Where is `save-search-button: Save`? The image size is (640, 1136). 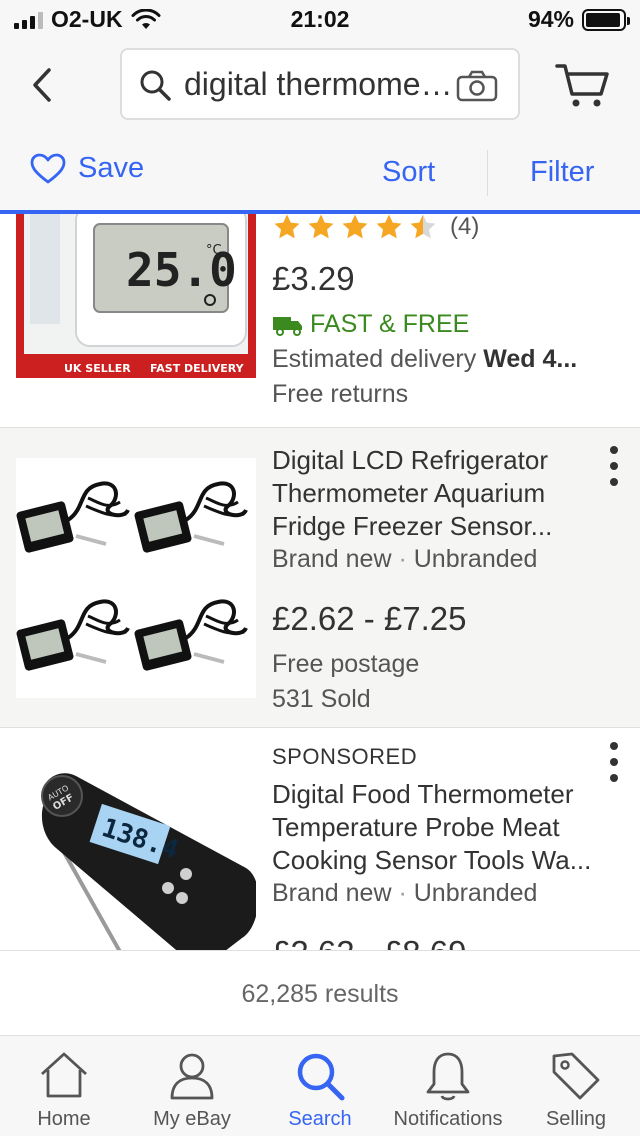
save-search-button: Save is located at coordinates (87, 168).